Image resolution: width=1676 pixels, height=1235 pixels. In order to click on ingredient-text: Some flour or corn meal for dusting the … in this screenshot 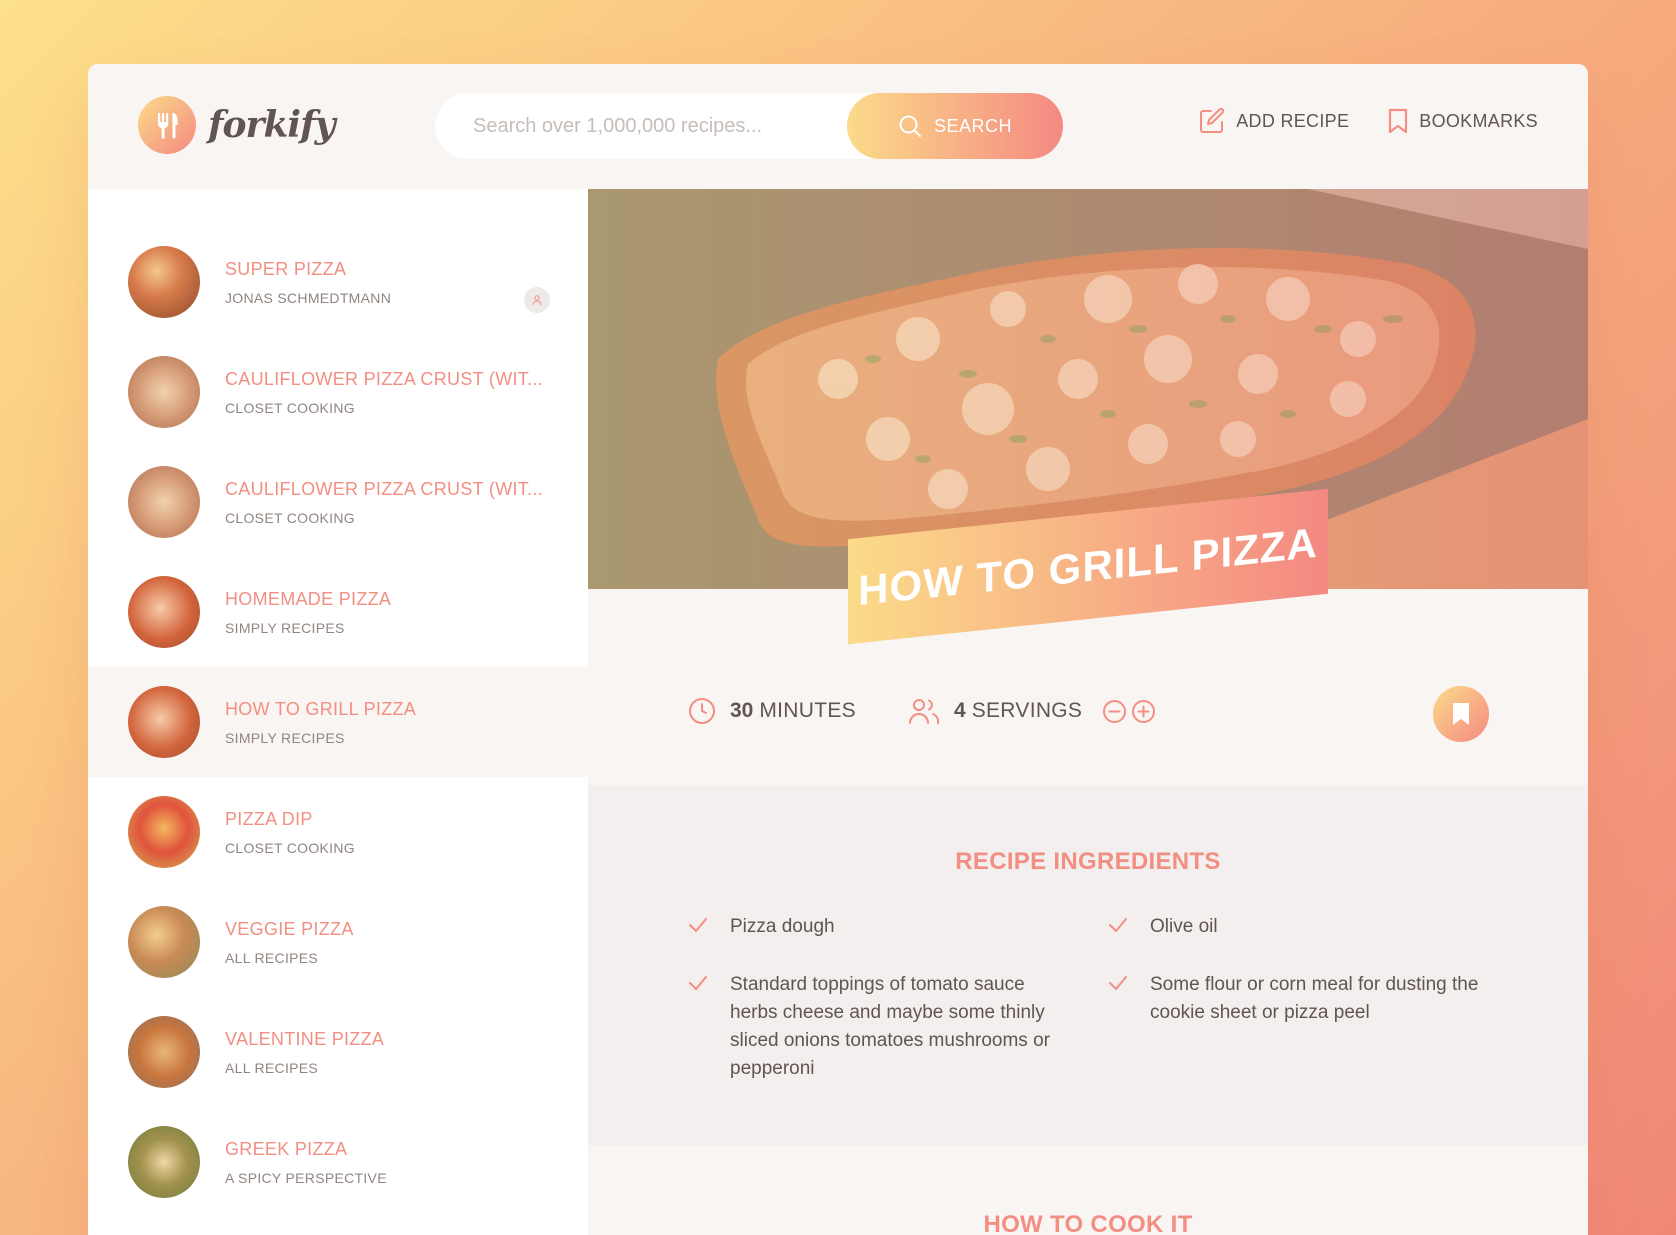, I will do `click(1314, 998)`.